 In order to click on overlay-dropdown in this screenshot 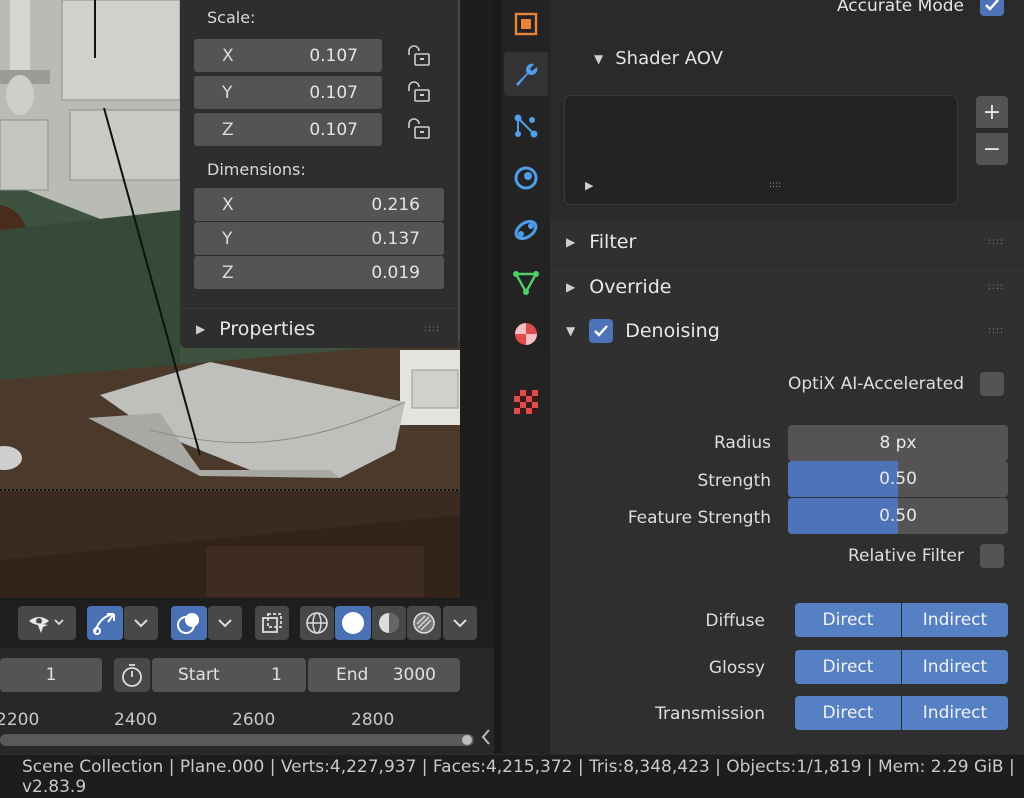, I will do `click(225, 623)`.